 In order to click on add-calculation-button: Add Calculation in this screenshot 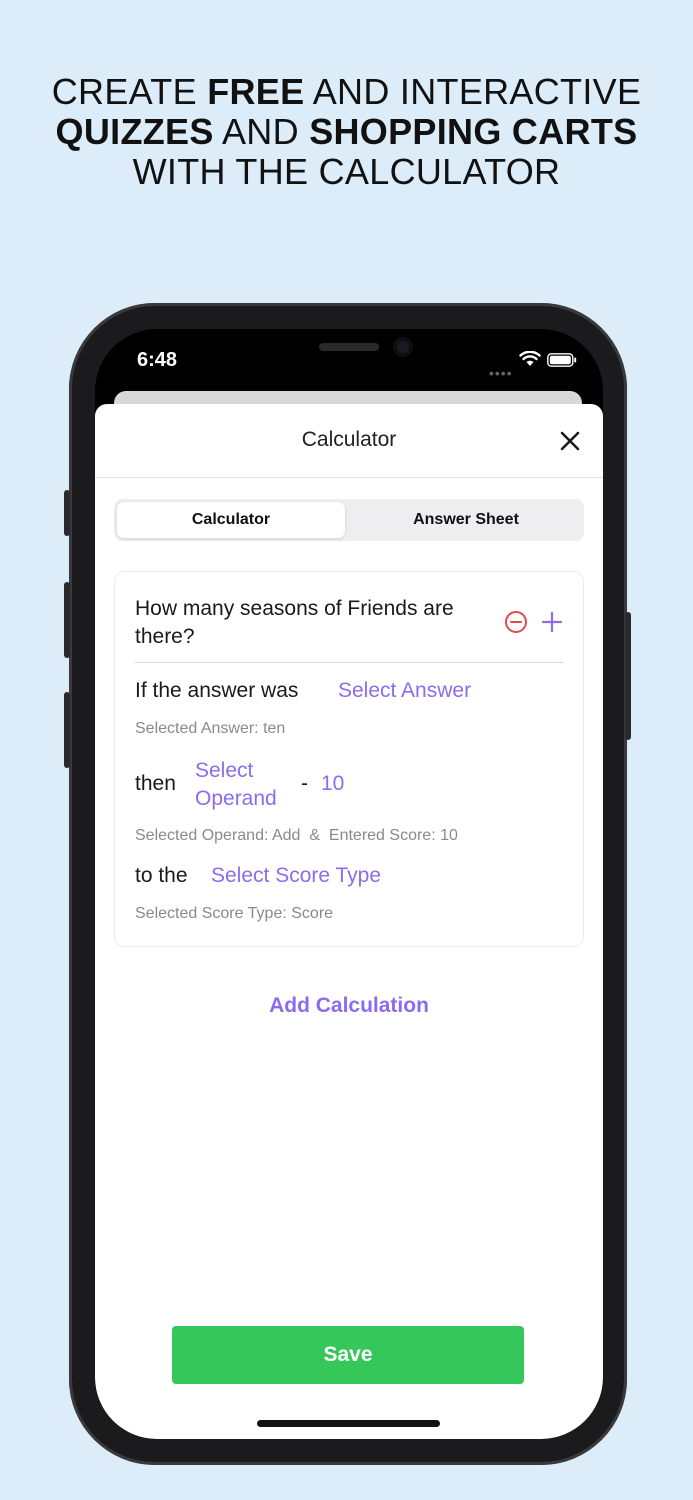, I will do `click(349, 1006)`.